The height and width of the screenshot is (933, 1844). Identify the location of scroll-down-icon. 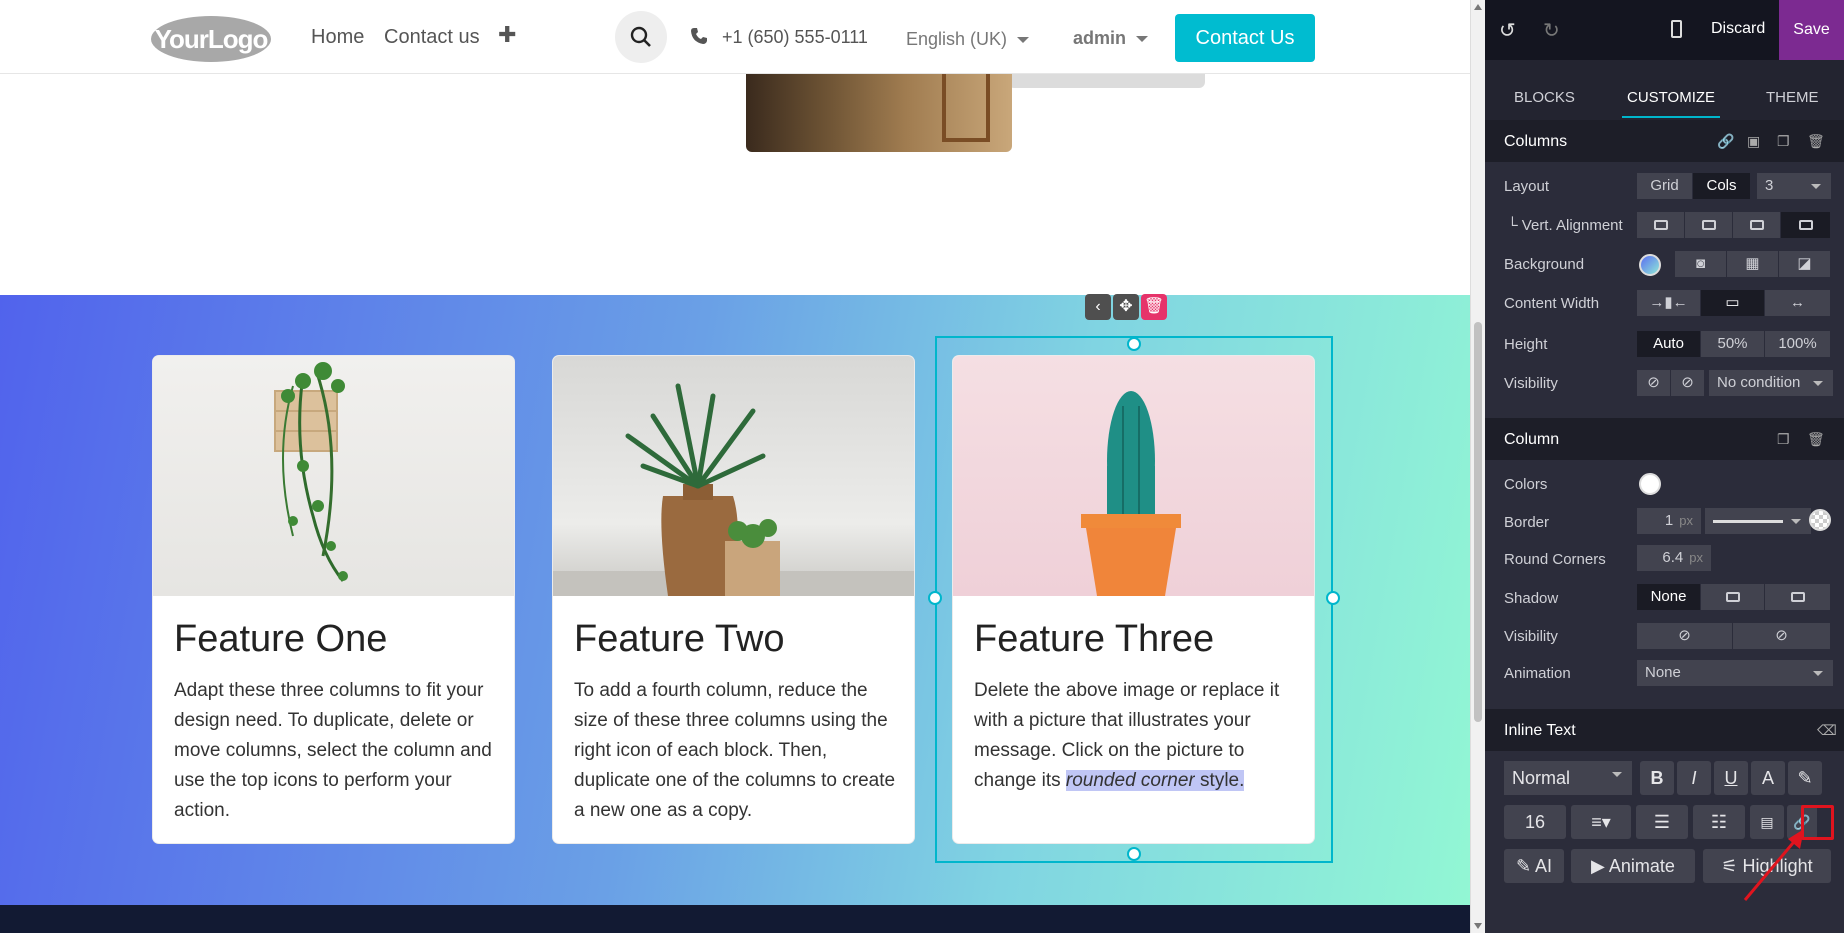
(1478, 926).